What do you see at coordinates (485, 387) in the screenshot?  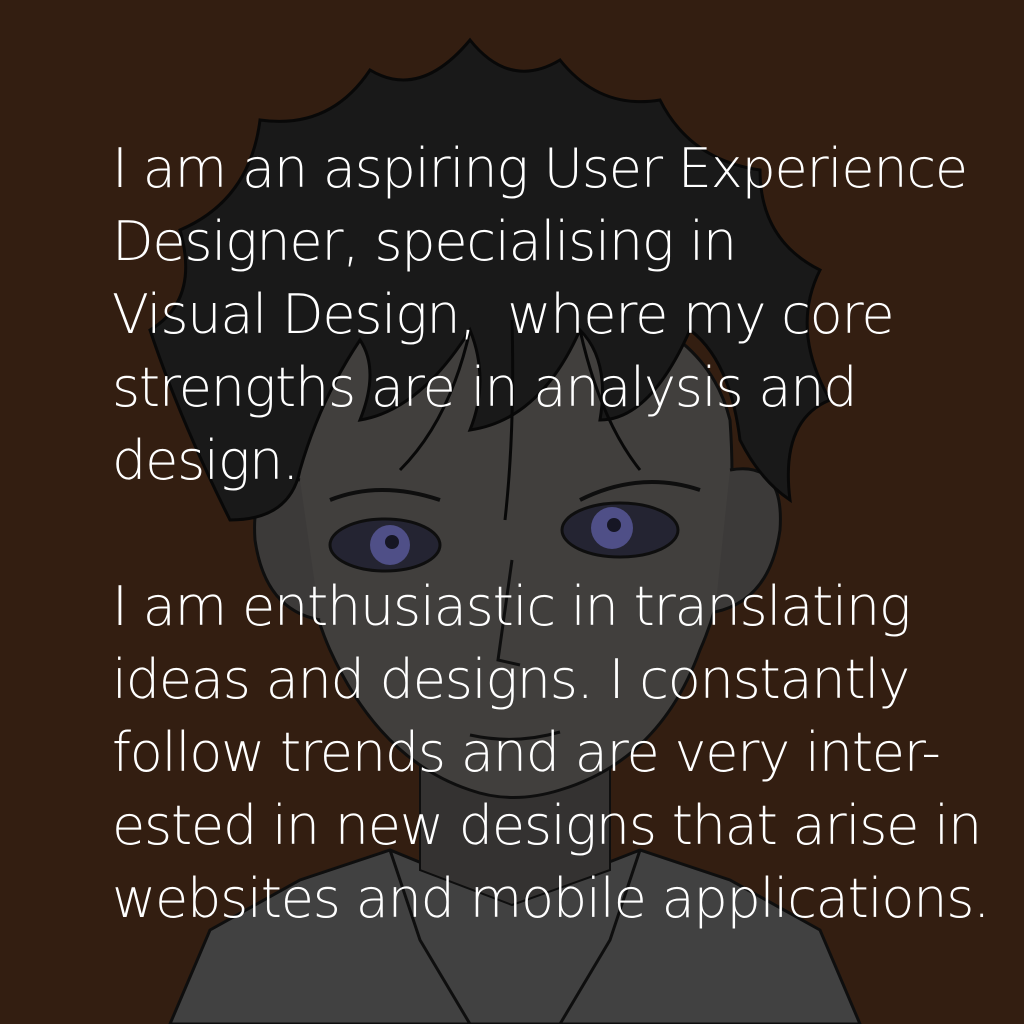 I see `bio-line: strengths are in analysis and` at bounding box center [485, 387].